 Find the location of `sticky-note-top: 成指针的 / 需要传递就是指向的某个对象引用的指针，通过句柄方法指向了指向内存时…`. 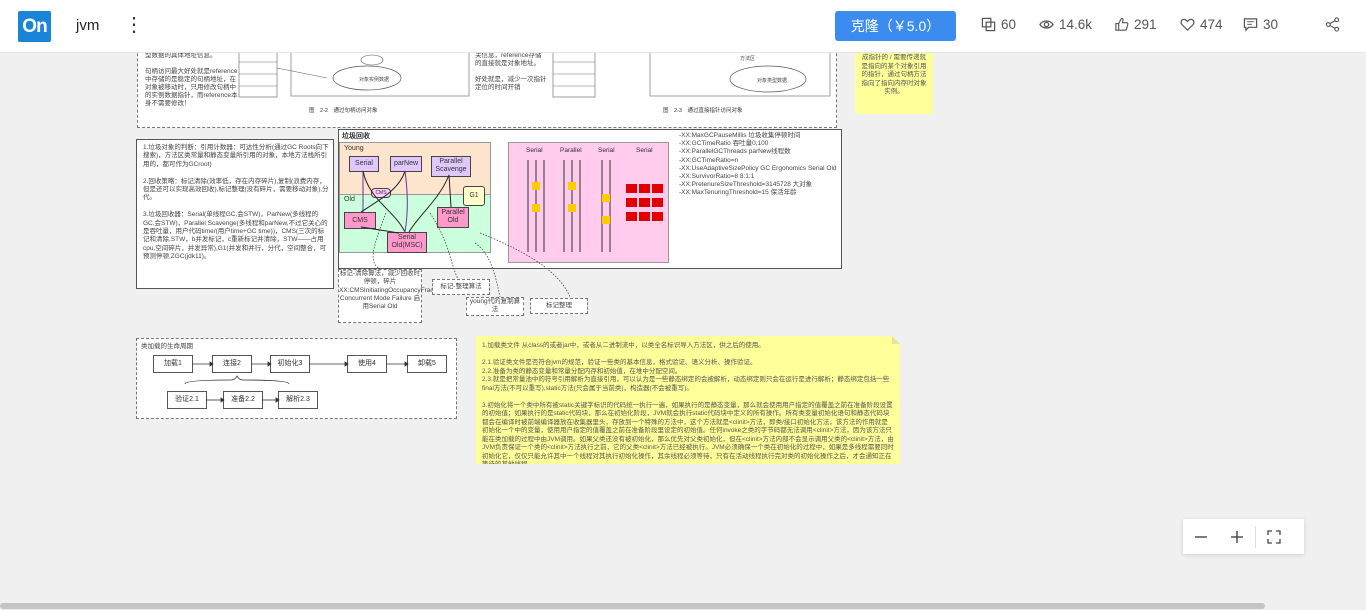

sticky-note-top: 成指针的 / 需要传递就是指向的某个对象引用的指针，通过句柄方法指向了指向内存时… is located at coordinates (894, 83).